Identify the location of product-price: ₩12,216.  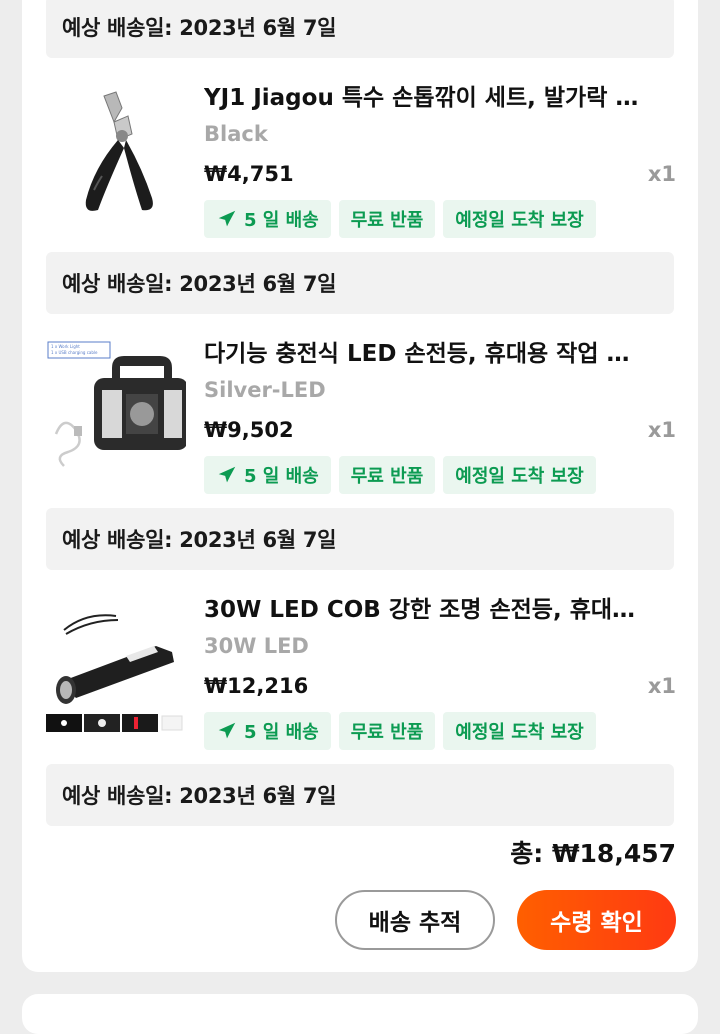
(256, 686).